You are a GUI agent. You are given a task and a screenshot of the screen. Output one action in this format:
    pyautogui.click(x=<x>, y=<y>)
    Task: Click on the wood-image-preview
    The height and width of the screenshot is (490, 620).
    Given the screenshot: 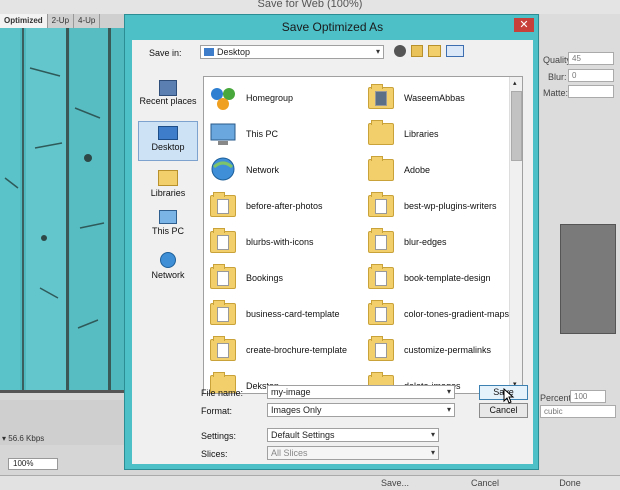 What is the action you would take?
    pyautogui.click(x=62, y=209)
    